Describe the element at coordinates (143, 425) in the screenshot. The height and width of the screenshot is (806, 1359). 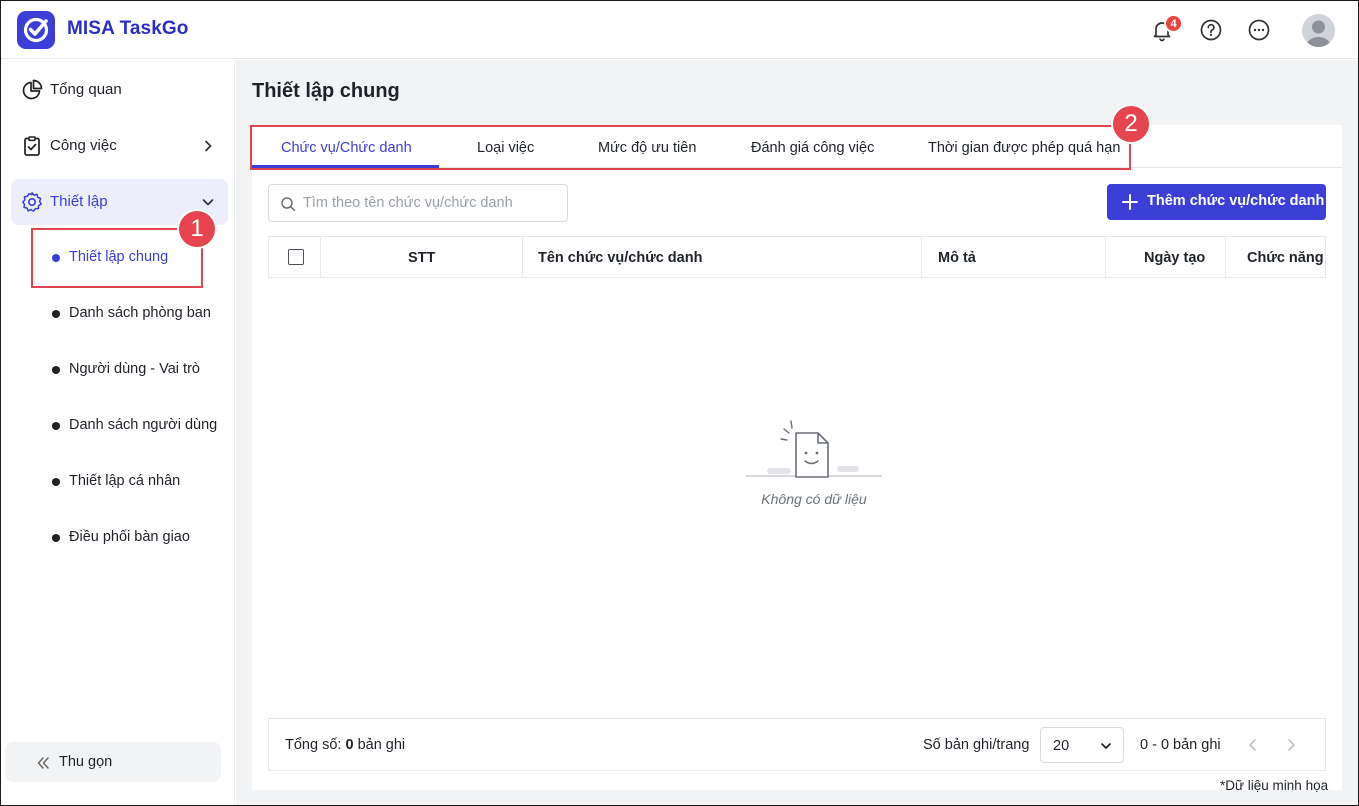
I see `sidebar-subitem-label: Danh sách người dùng` at that location.